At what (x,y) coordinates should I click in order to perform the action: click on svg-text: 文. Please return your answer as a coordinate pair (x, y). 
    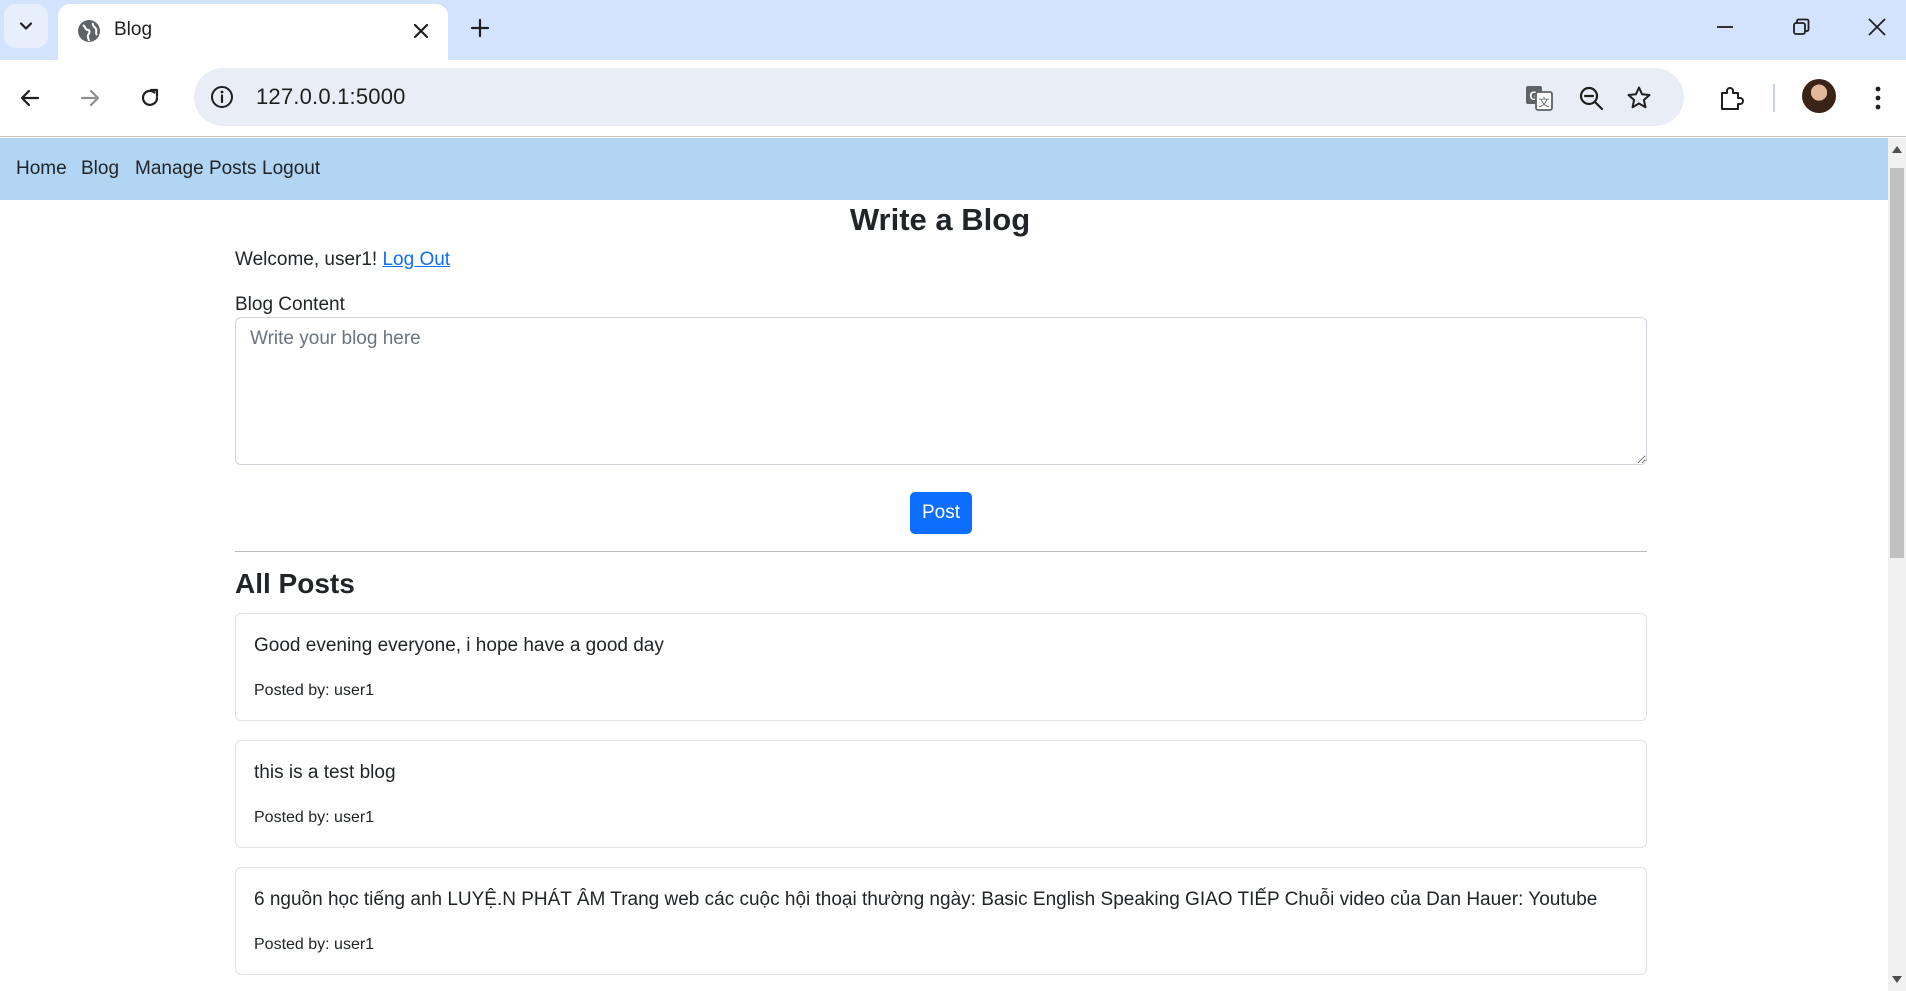
    Looking at the image, I should click on (1544, 102).